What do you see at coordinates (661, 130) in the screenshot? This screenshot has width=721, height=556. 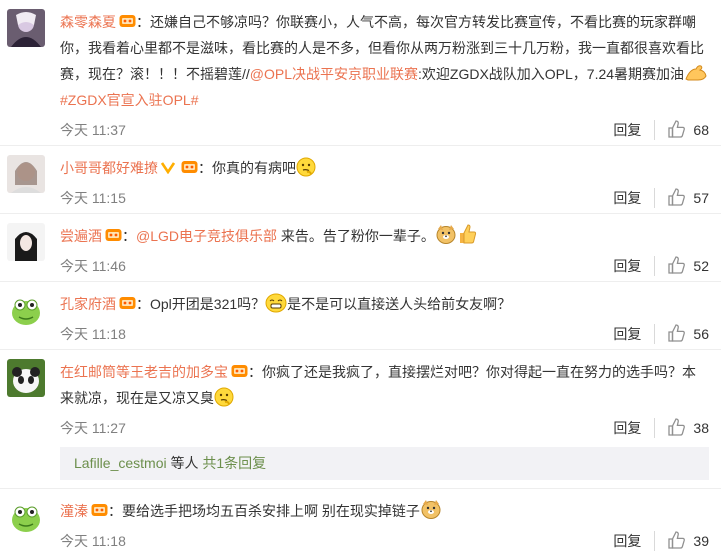 I see `comment-actions: 回复 68` at bounding box center [661, 130].